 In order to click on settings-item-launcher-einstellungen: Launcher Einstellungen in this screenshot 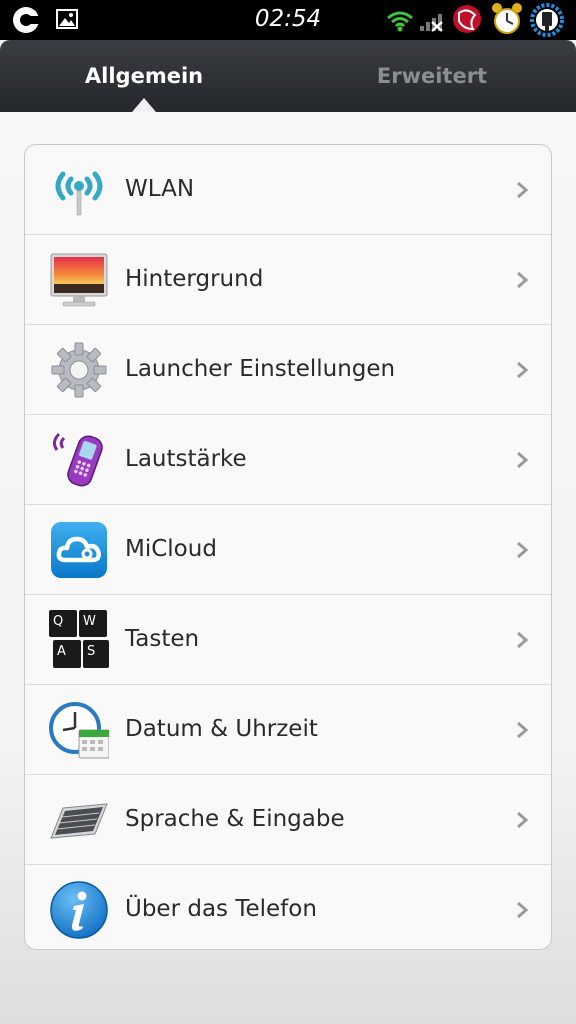, I will do `click(288, 370)`.